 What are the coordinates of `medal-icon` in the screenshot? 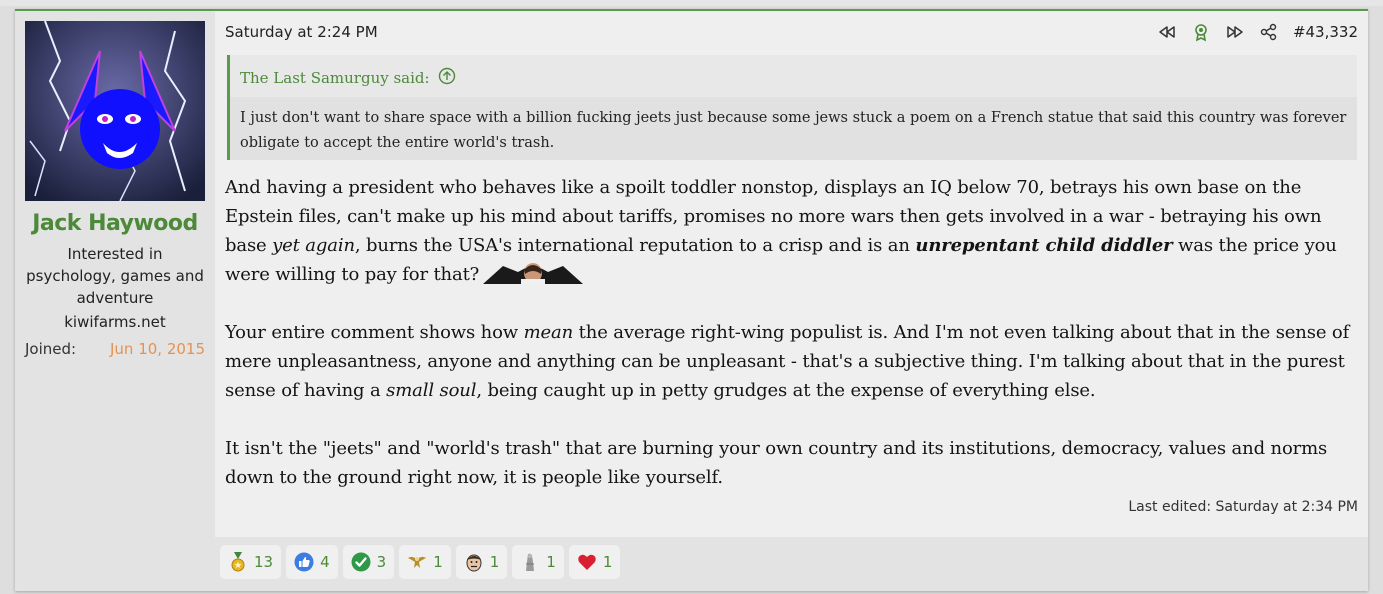 It's located at (238, 562).